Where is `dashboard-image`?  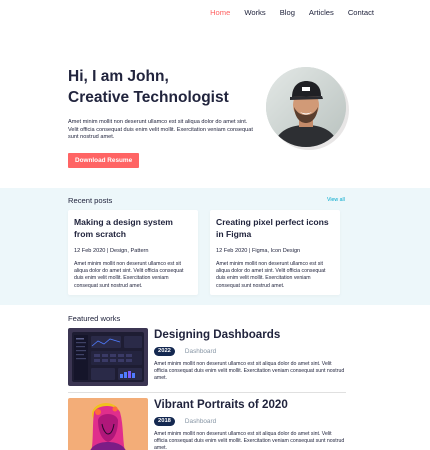 dashboard-image is located at coordinates (108, 357).